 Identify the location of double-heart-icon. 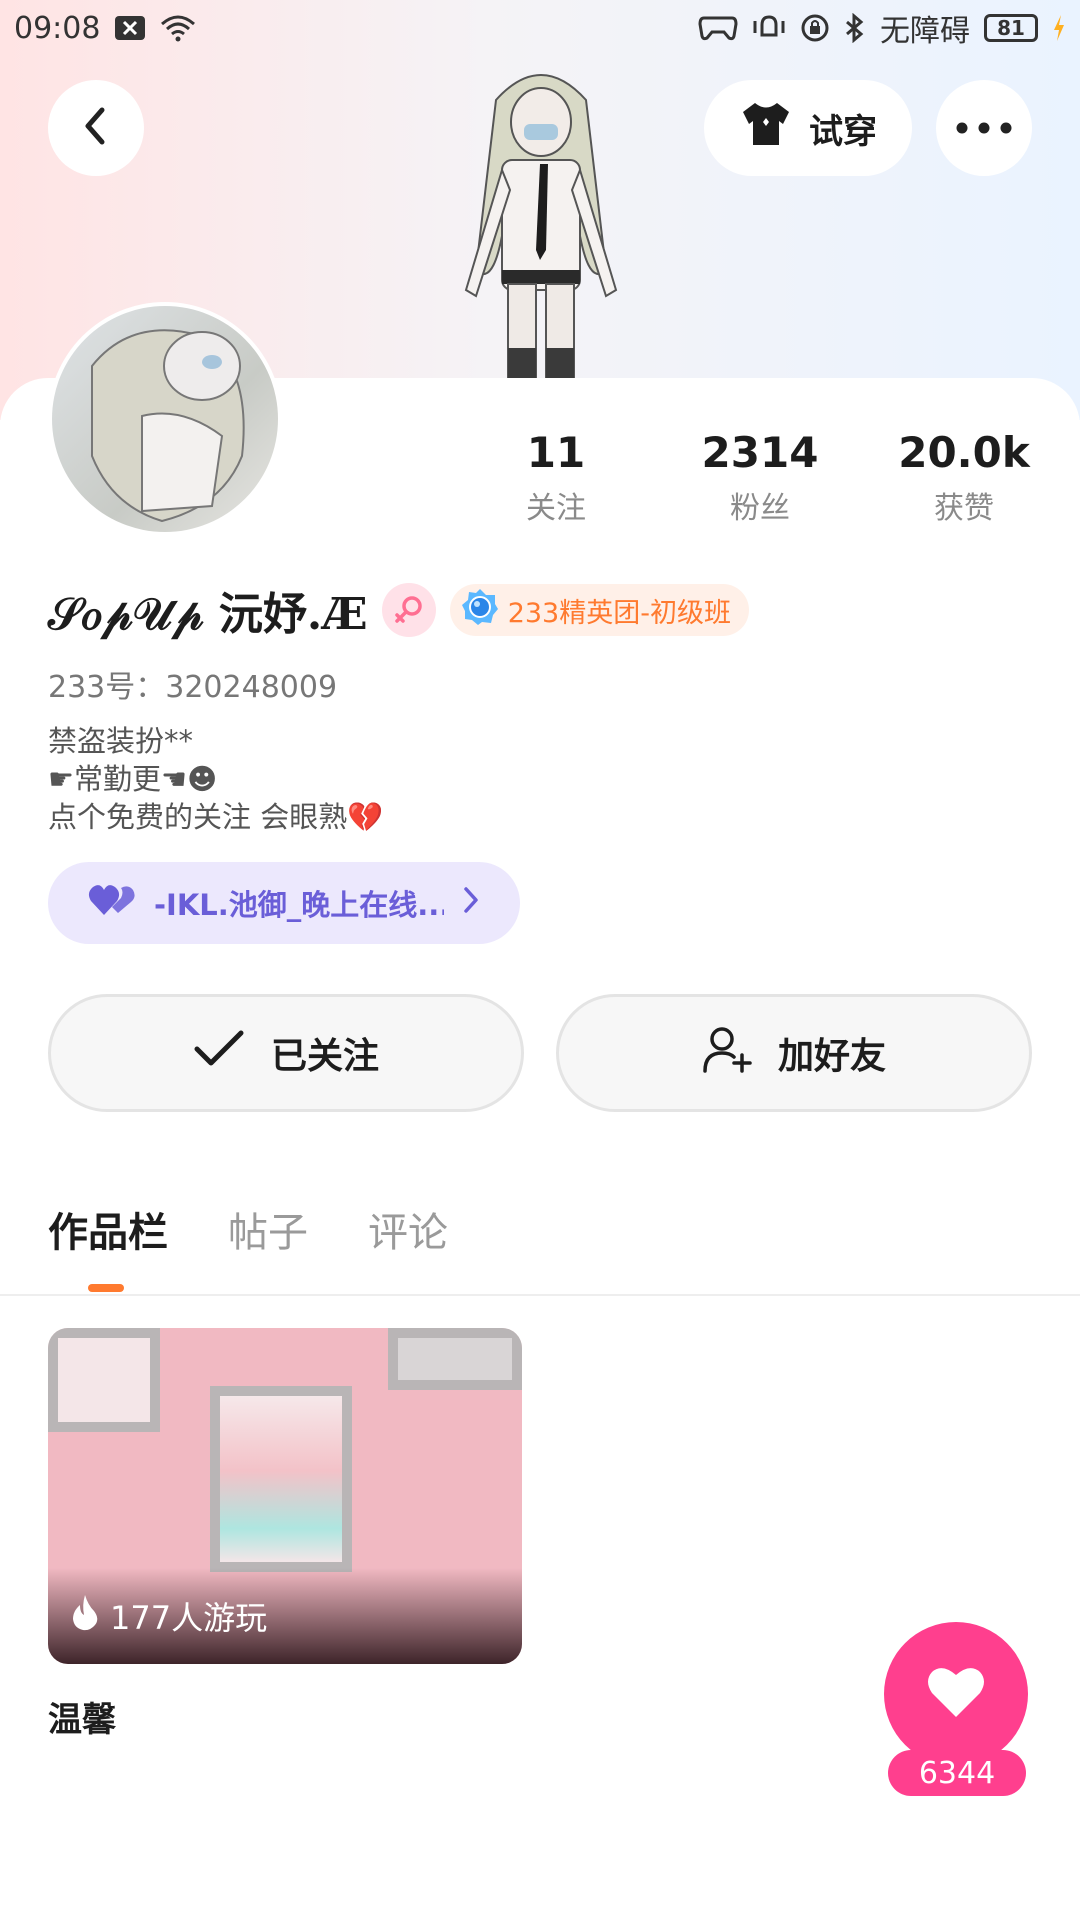
(112, 903).